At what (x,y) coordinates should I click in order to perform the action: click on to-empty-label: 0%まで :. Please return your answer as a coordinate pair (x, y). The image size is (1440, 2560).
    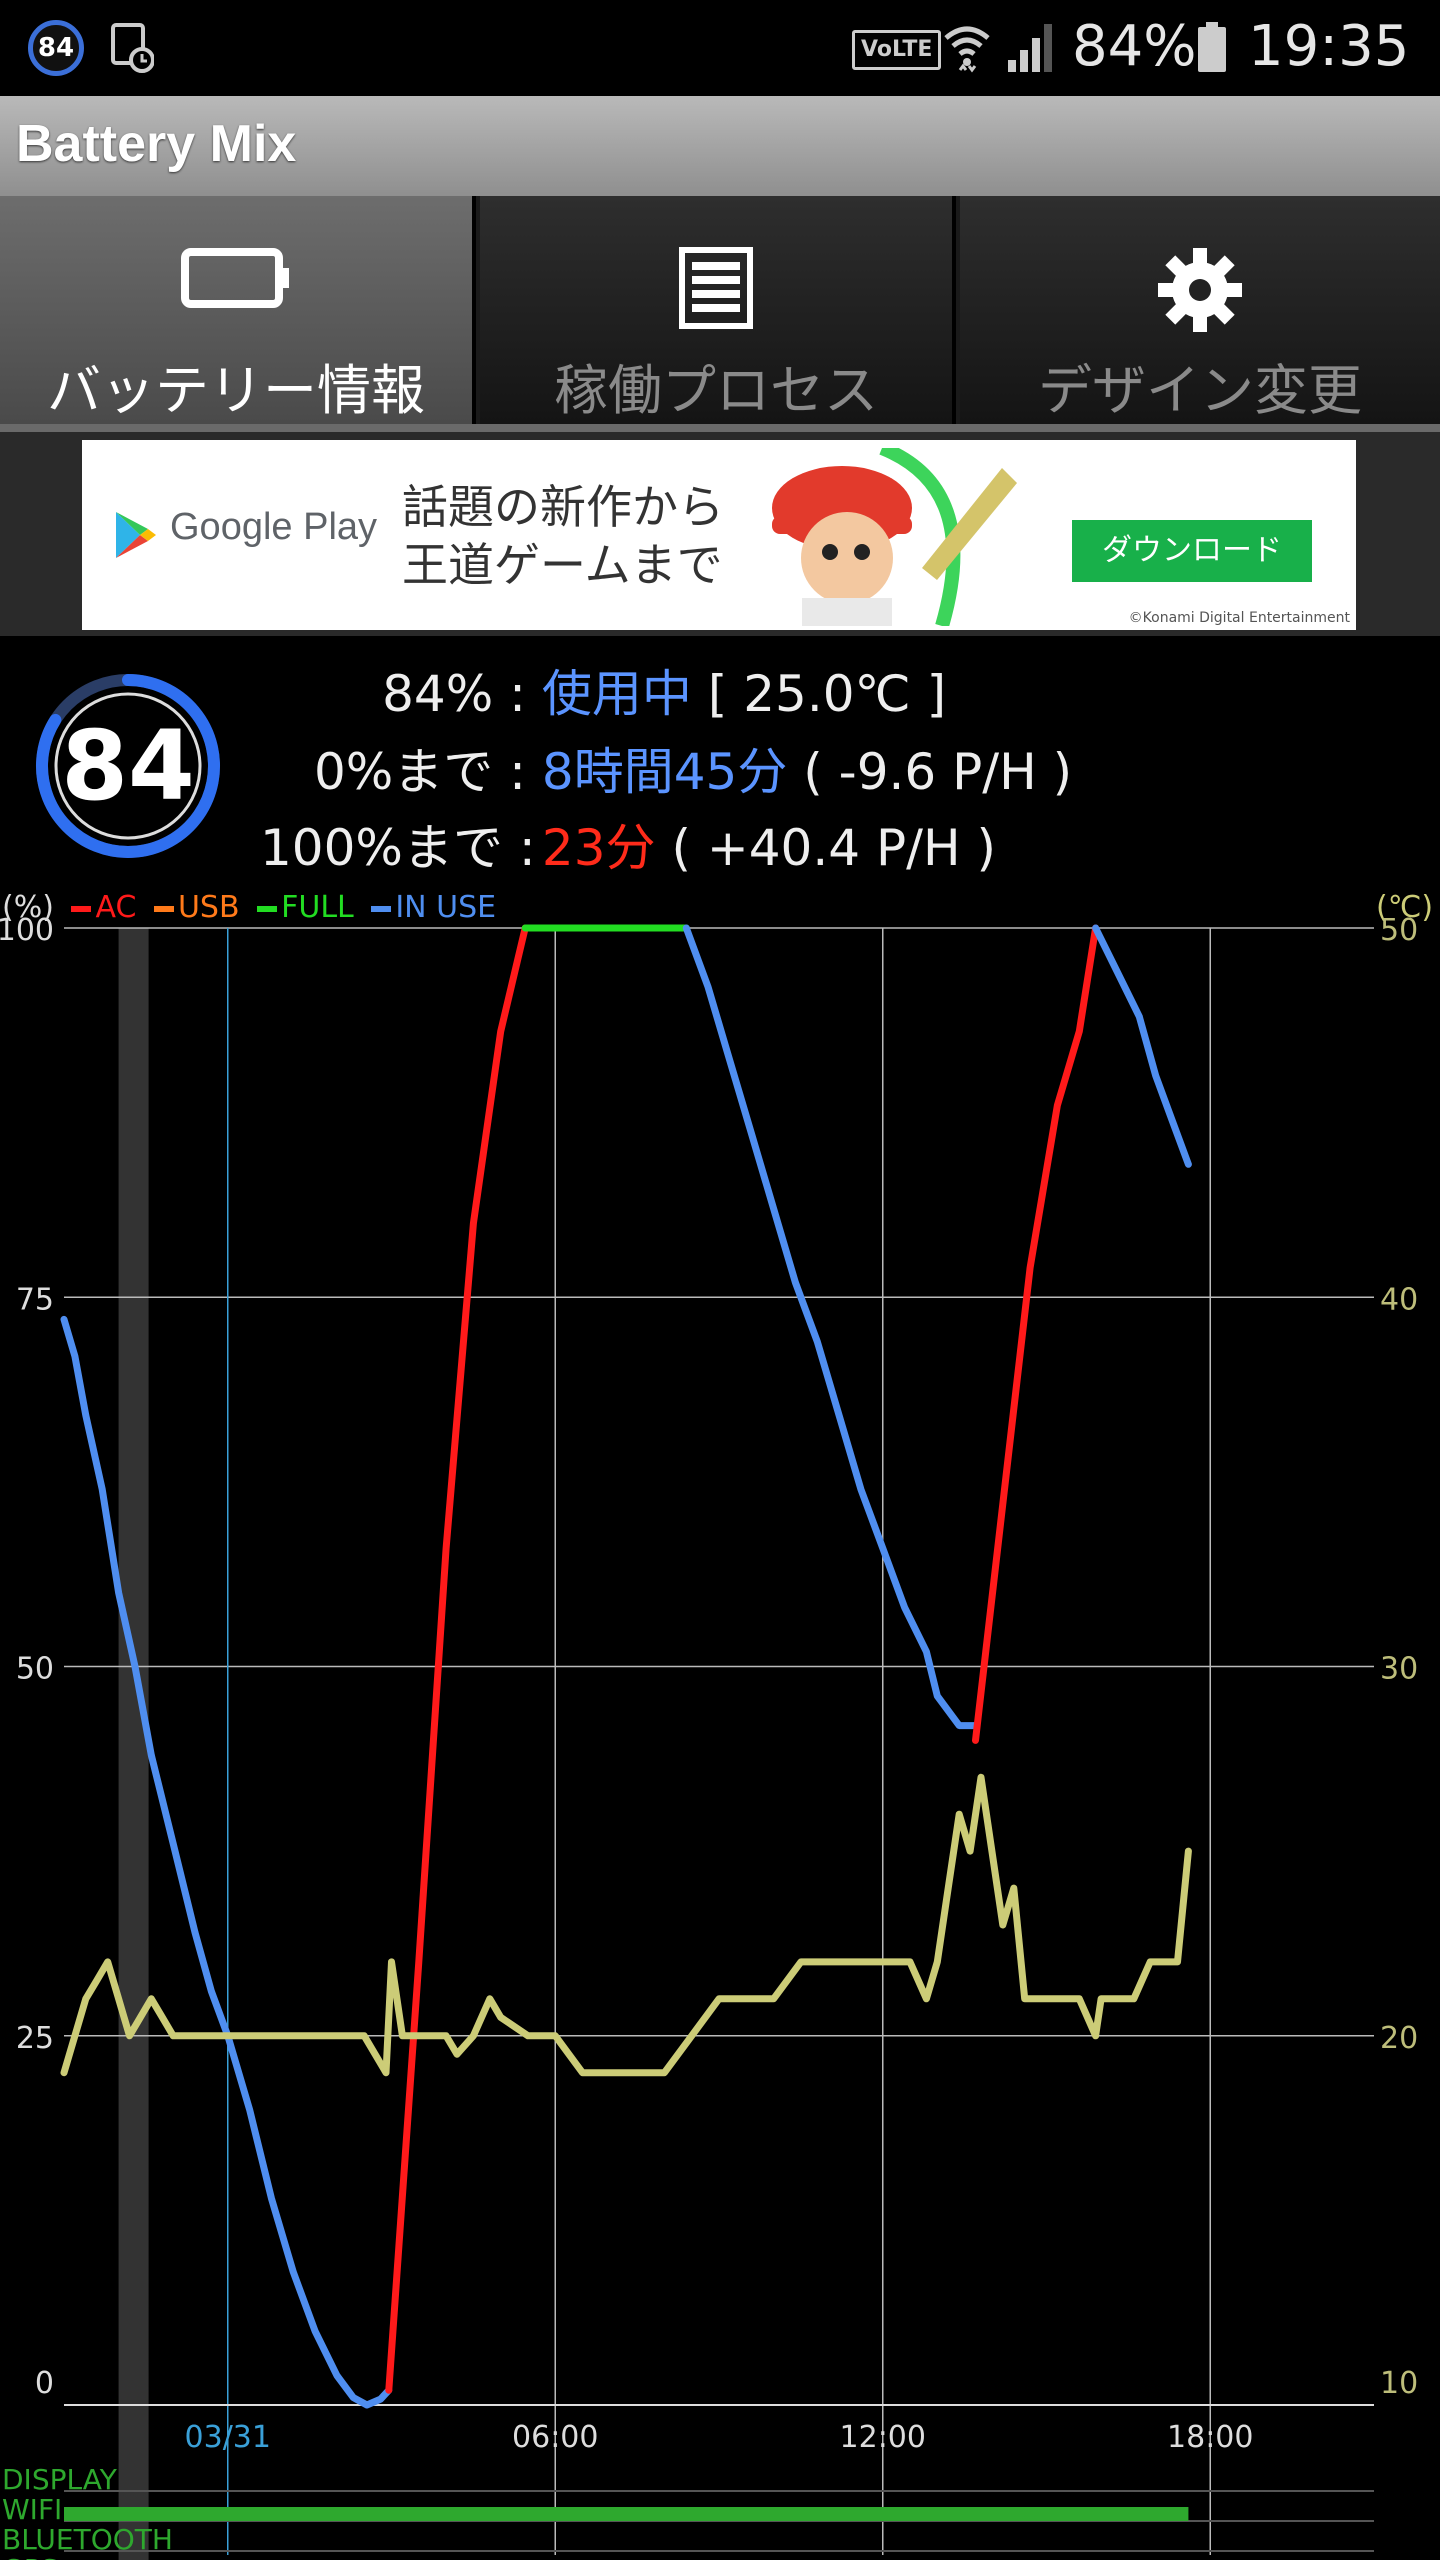
    Looking at the image, I should click on (419, 772).